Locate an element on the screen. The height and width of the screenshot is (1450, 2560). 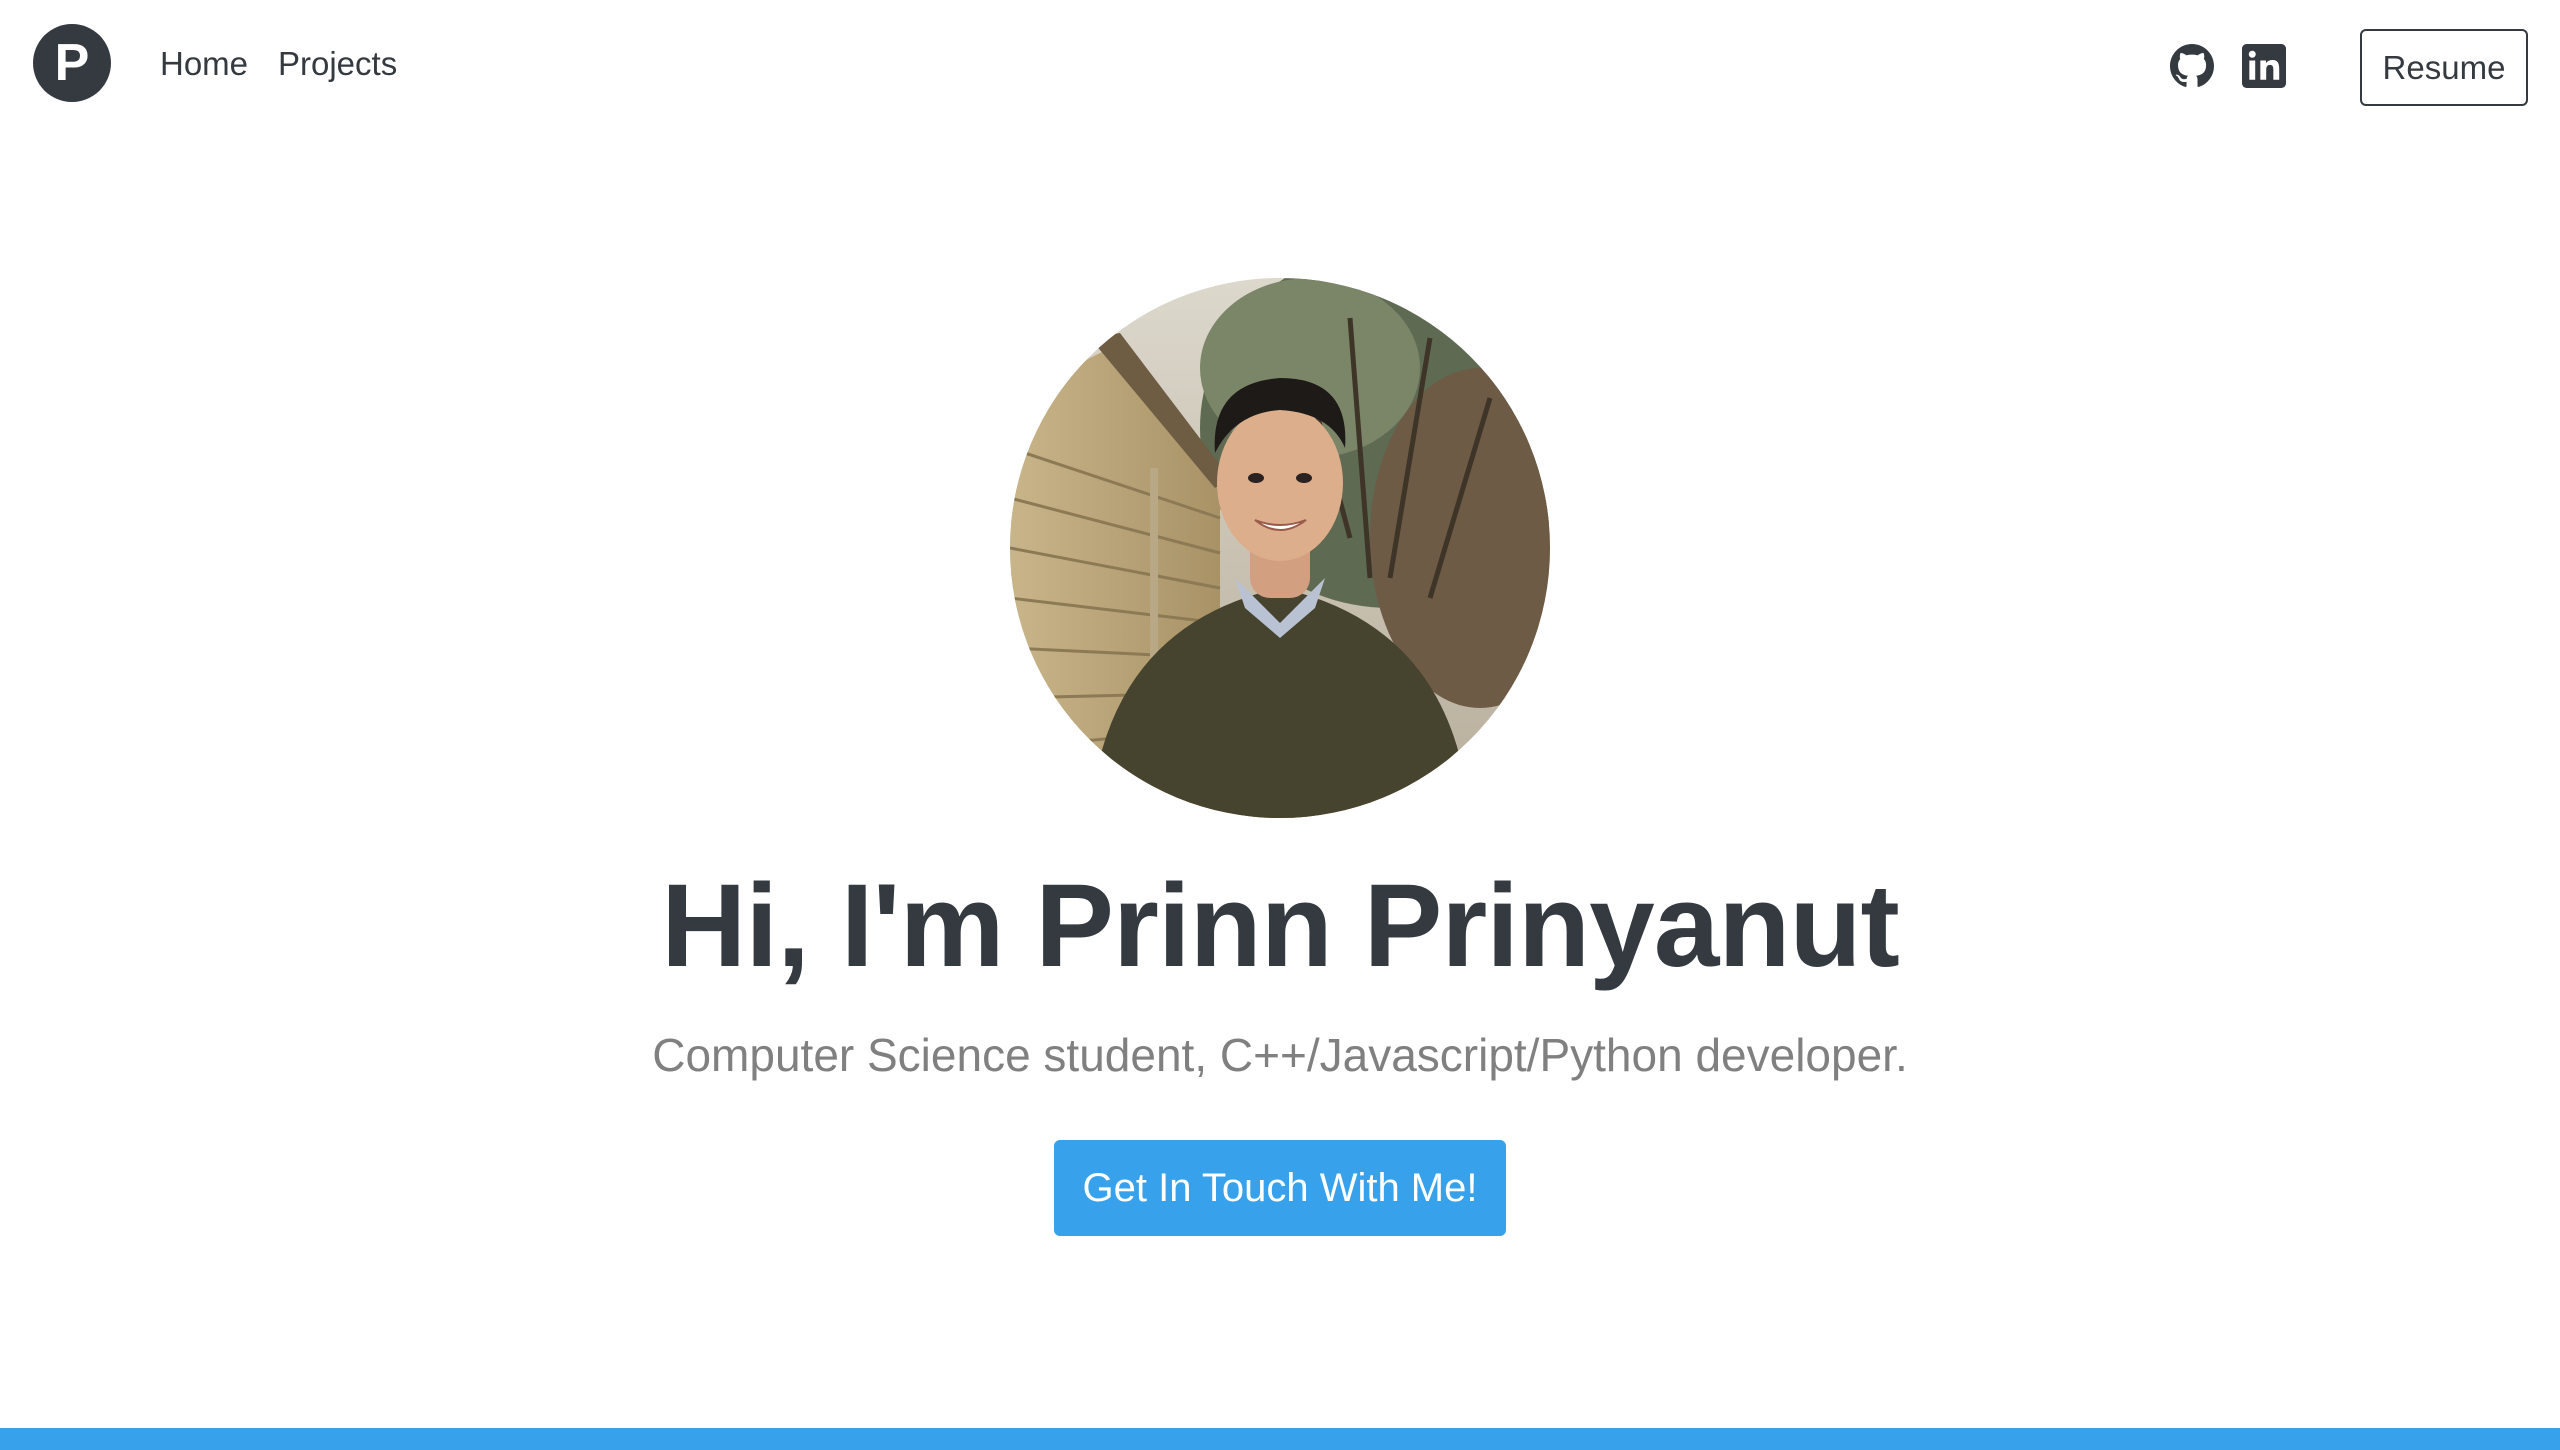
nav-link-home: Home is located at coordinates (204, 63).